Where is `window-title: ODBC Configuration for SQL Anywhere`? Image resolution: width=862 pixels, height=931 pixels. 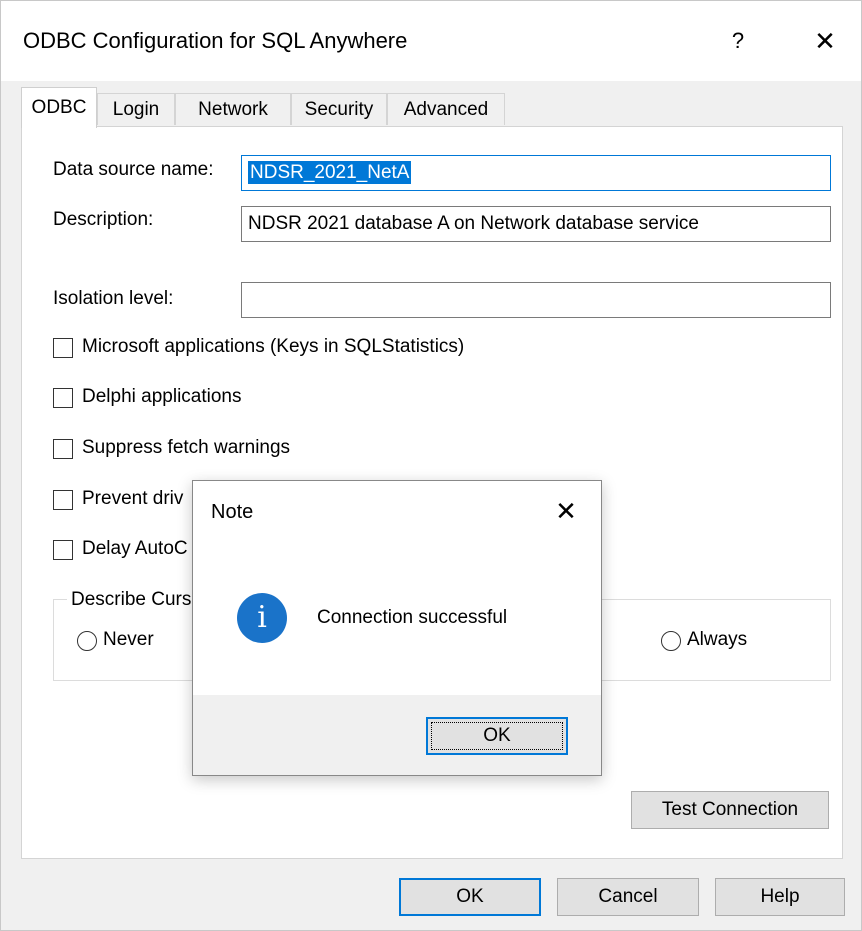 window-title: ODBC Configuration for SQL Anywhere is located at coordinates (215, 40).